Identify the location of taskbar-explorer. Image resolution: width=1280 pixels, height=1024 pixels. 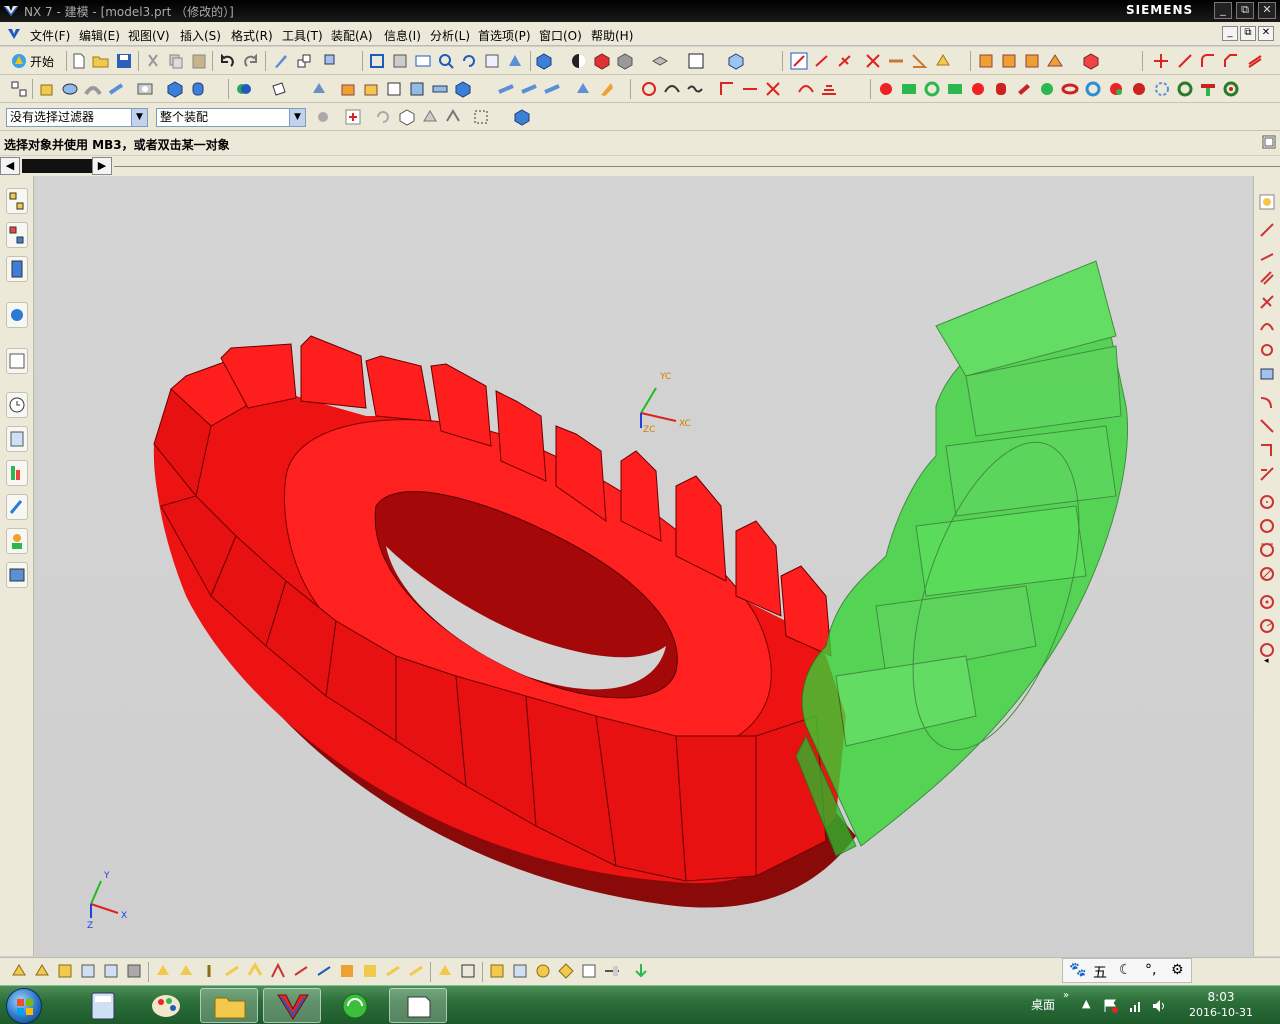
(229, 1005).